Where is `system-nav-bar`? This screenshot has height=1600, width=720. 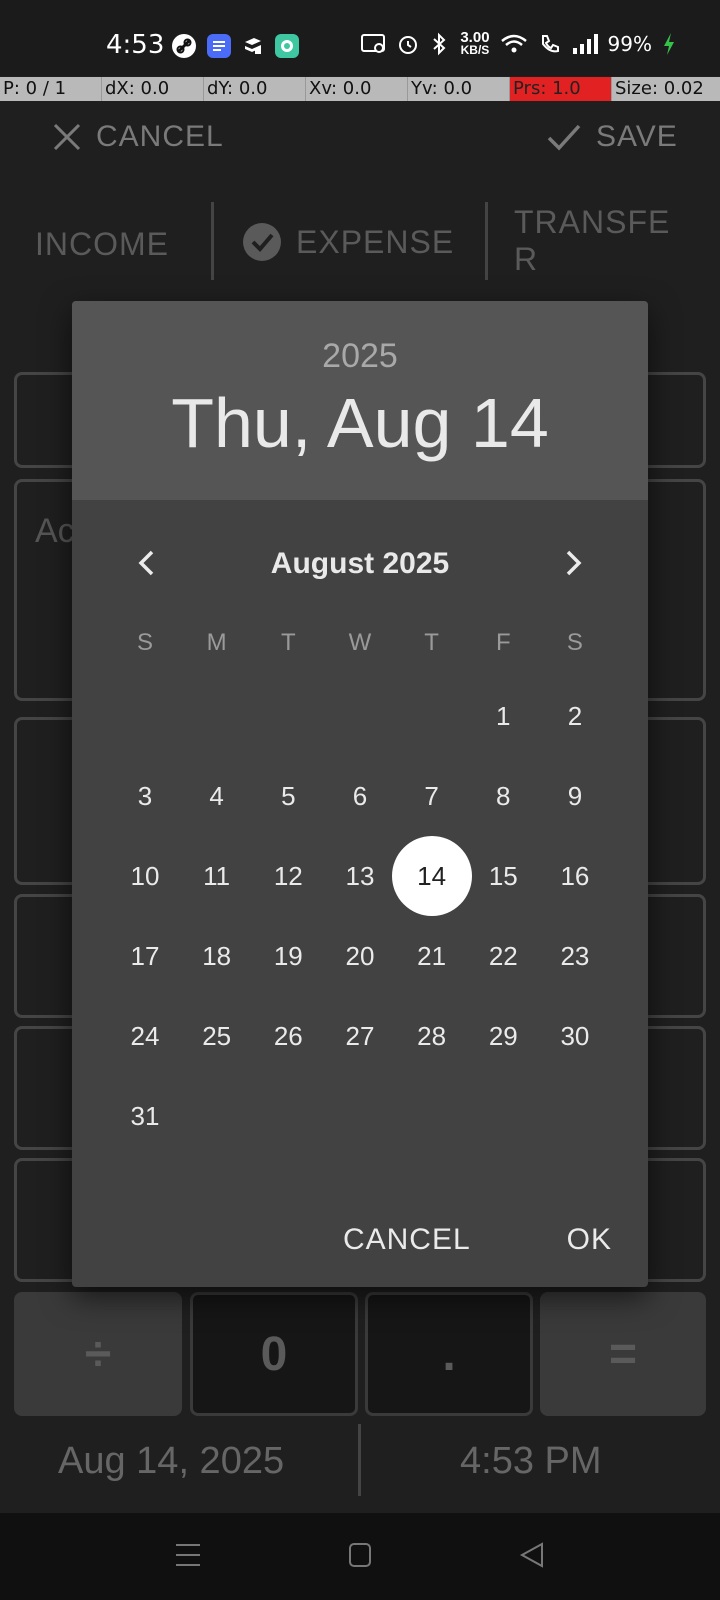
system-nav-bar is located at coordinates (360, 1556).